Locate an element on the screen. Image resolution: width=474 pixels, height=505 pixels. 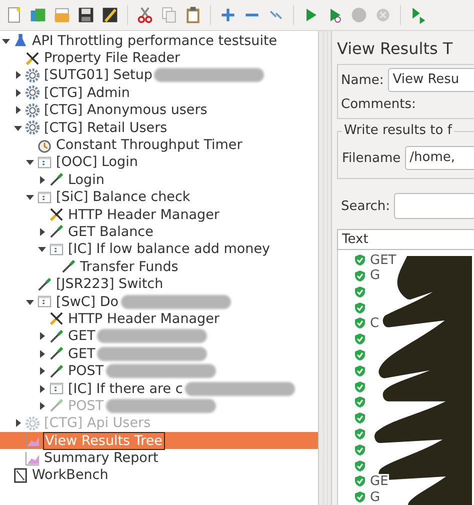
notebook-icon is located at coordinates (20, 475).